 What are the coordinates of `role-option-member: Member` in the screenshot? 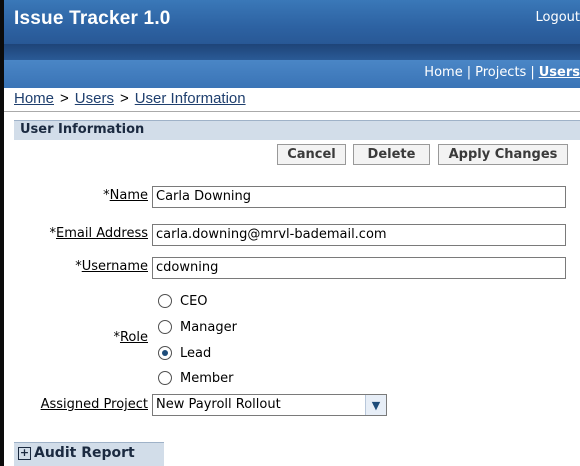 It's located at (195, 378).